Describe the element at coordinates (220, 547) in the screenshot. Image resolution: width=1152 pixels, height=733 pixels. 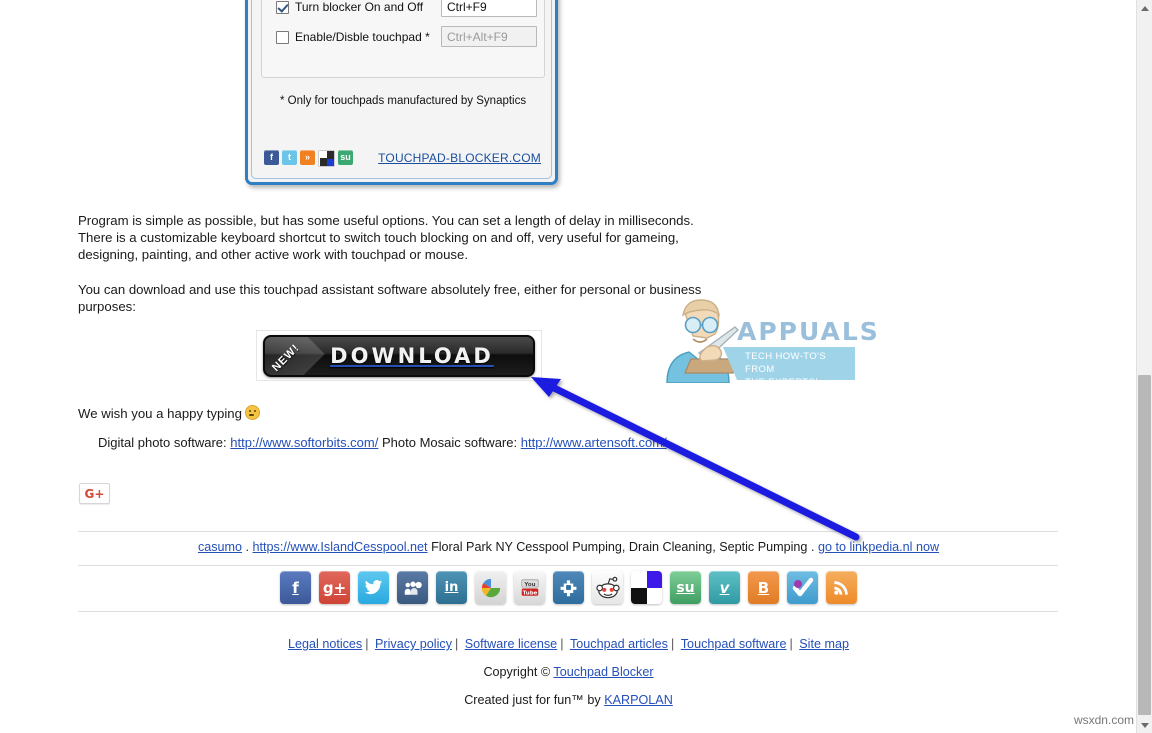
I see `casumo-link: casumo` at that location.